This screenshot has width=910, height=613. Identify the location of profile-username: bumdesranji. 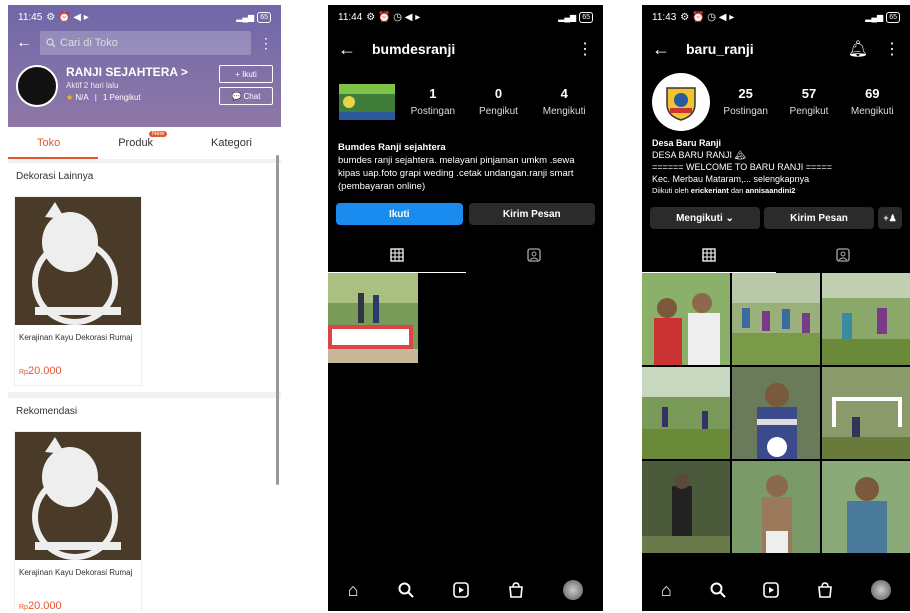
(414, 49).